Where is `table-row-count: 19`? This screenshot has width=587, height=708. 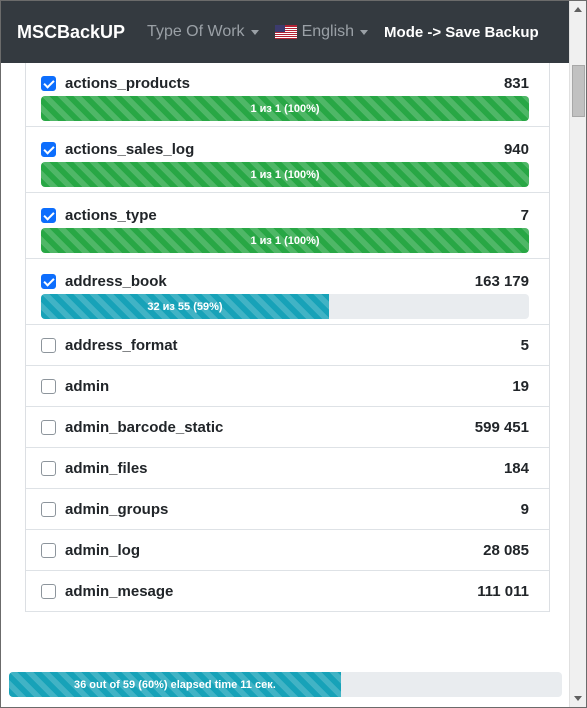
table-row-count: 19 is located at coordinates (520, 386).